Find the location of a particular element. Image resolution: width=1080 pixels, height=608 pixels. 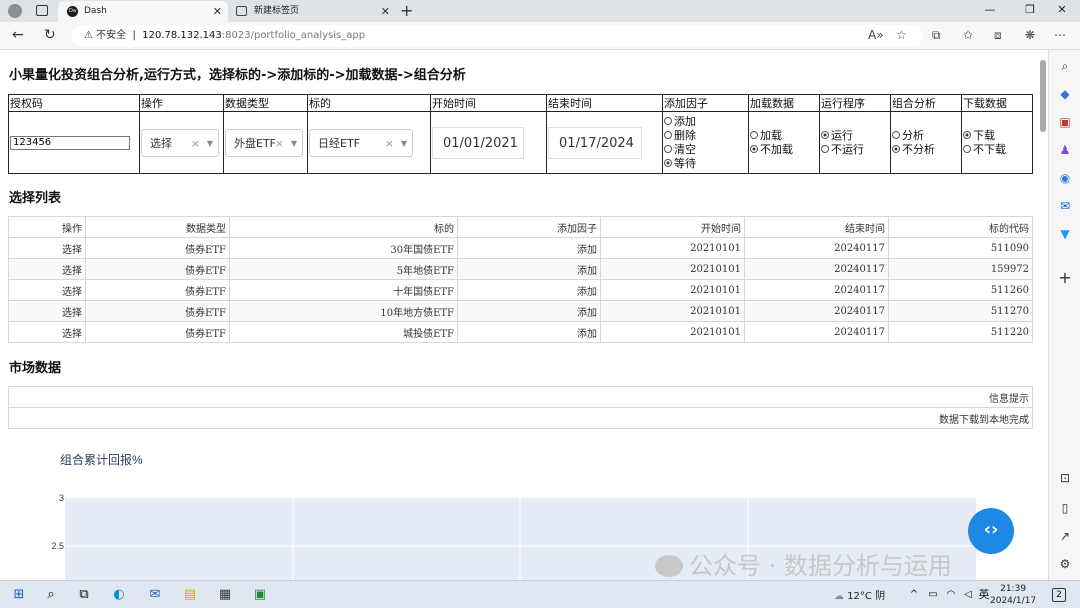

radio-load: 加载 is located at coordinates (784, 136).